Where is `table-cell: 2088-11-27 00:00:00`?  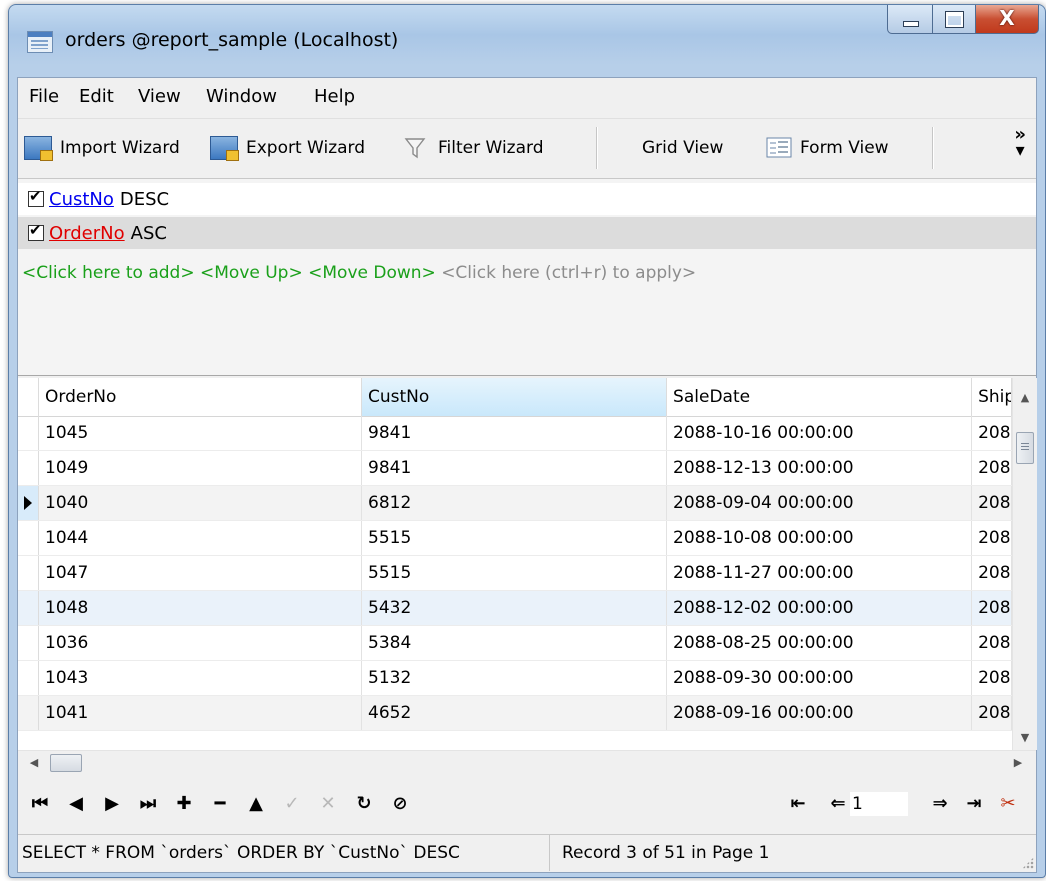 table-cell: 2088-11-27 00:00:00 is located at coordinates (820, 573).